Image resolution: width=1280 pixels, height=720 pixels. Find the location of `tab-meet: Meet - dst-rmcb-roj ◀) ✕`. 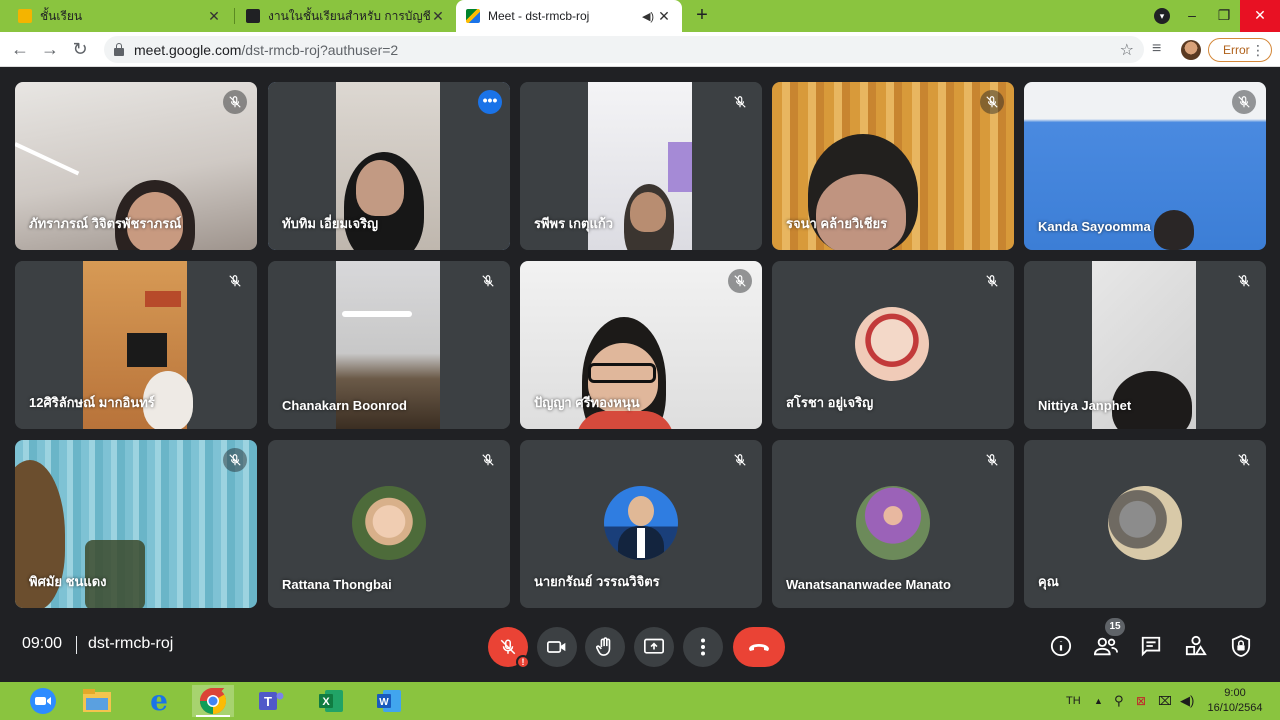

tab-meet: Meet - dst-rmcb-roj ◀) ✕ is located at coordinates (569, 16).